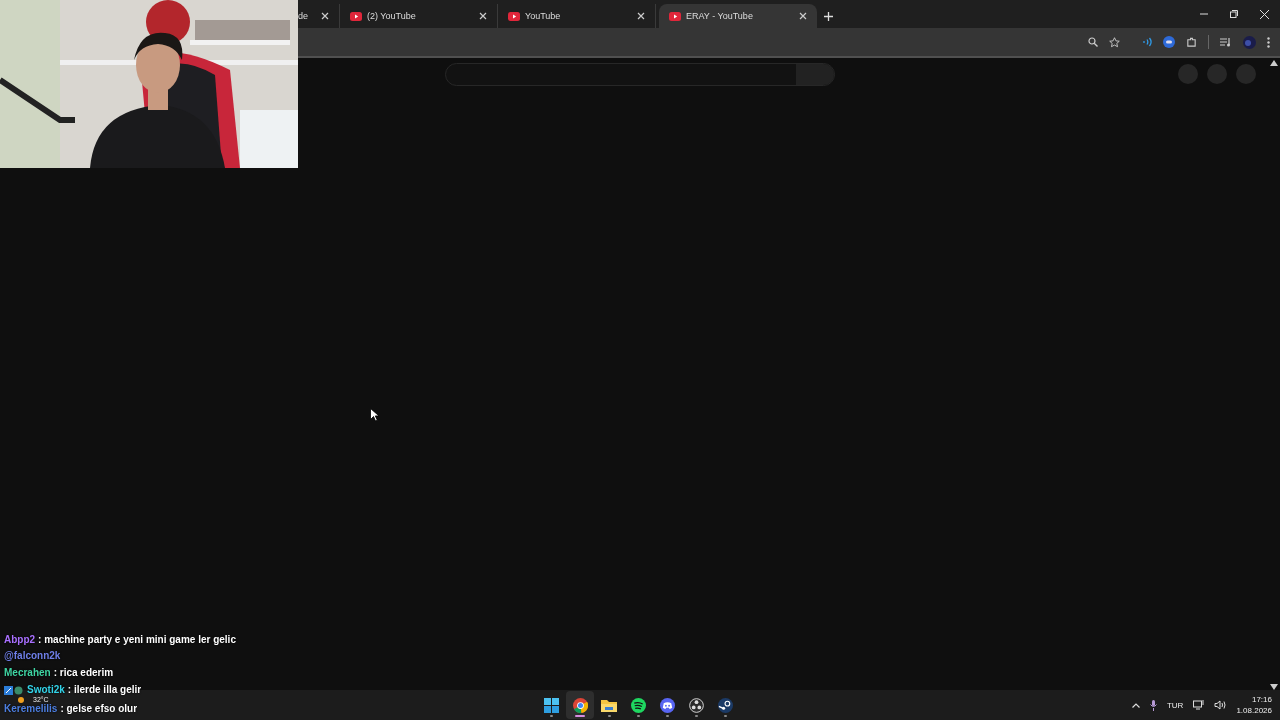 This screenshot has height=720, width=1280. What do you see at coordinates (1147, 42) in the screenshot?
I see `sound-wave-icon` at bounding box center [1147, 42].